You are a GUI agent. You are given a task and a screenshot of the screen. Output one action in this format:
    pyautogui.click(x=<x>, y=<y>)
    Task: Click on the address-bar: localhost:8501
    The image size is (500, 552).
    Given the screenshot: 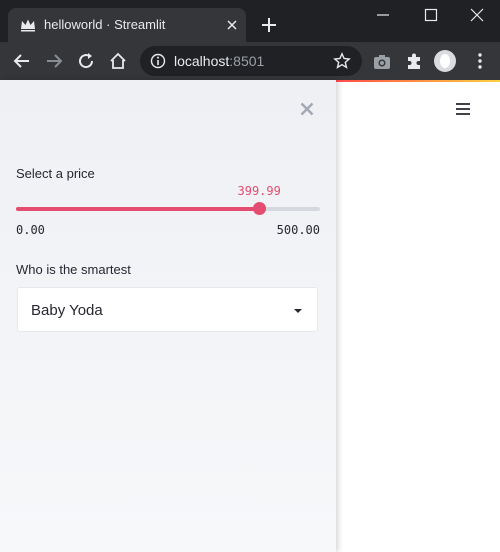 What is the action you would take?
    pyautogui.click(x=251, y=61)
    